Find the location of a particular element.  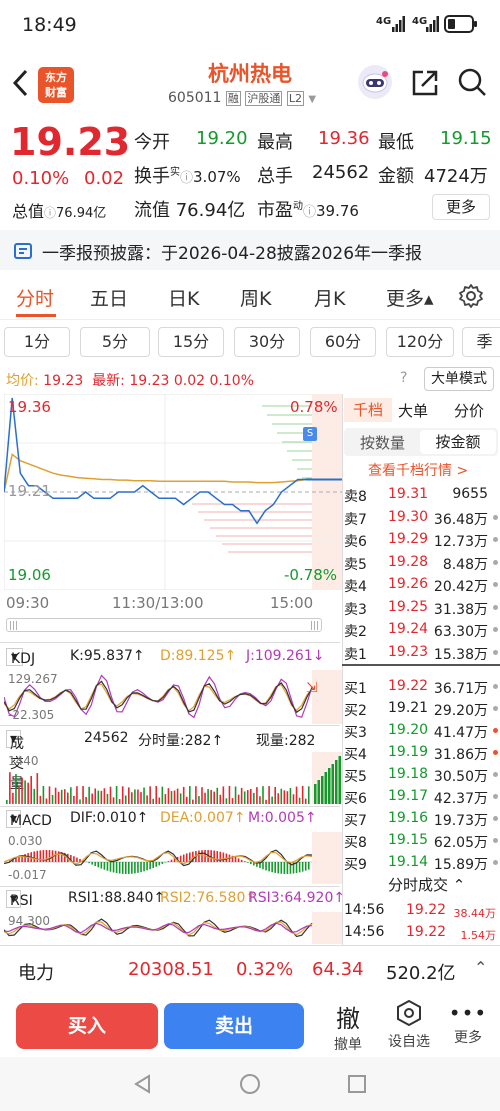

period-15m: 15分 is located at coordinates (191, 342).